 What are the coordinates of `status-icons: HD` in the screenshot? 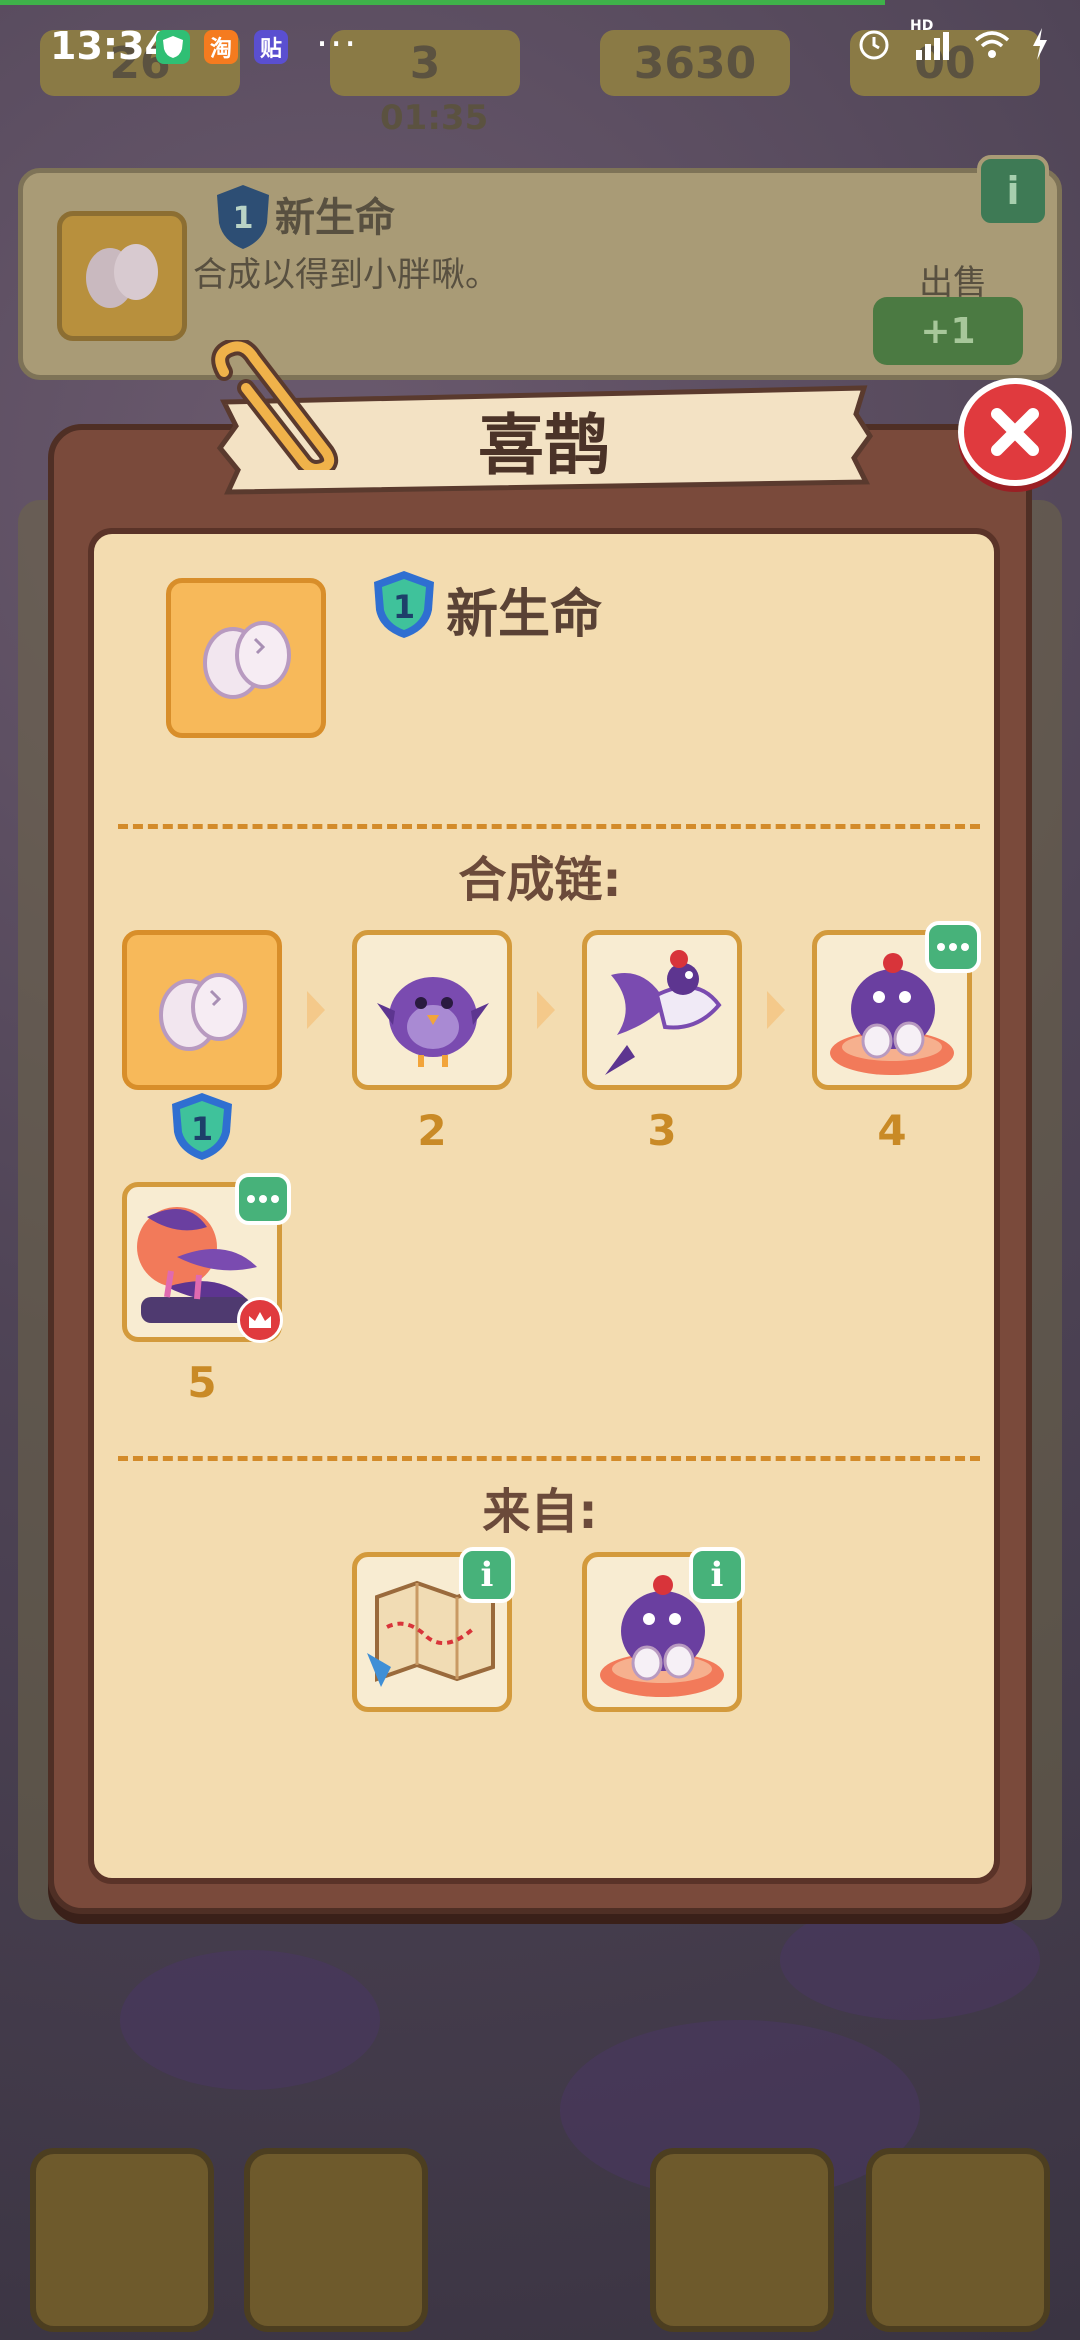 It's located at (953, 40).